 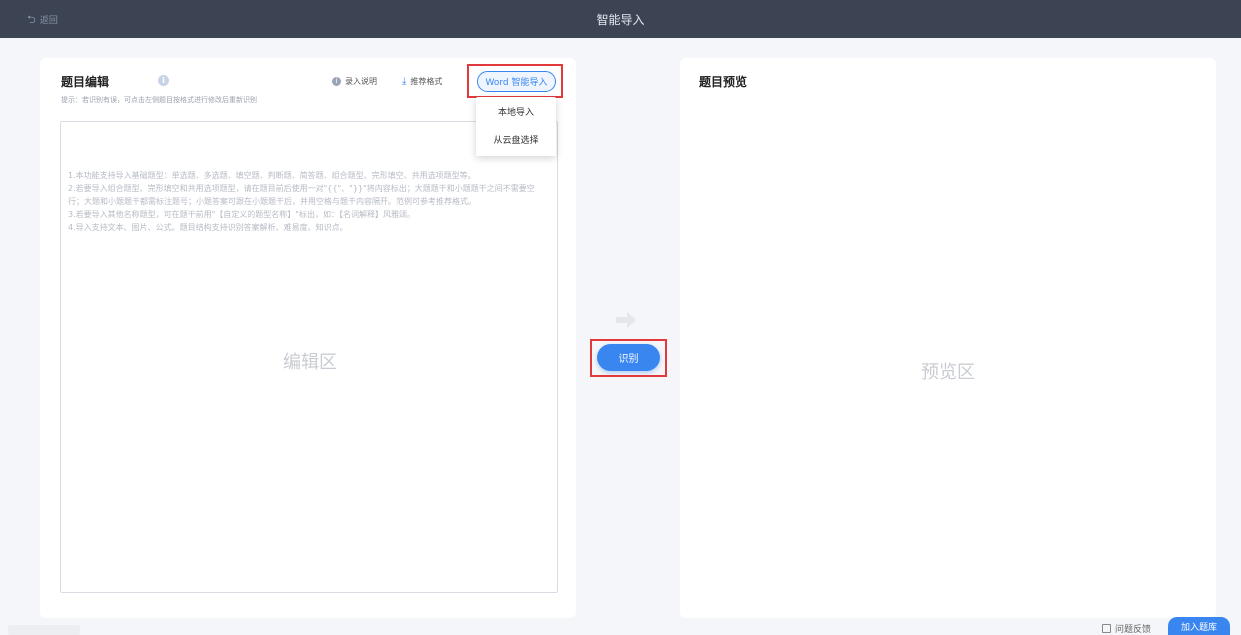 I want to click on feedback-label: 问题反馈, so click(x=1133, y=630).